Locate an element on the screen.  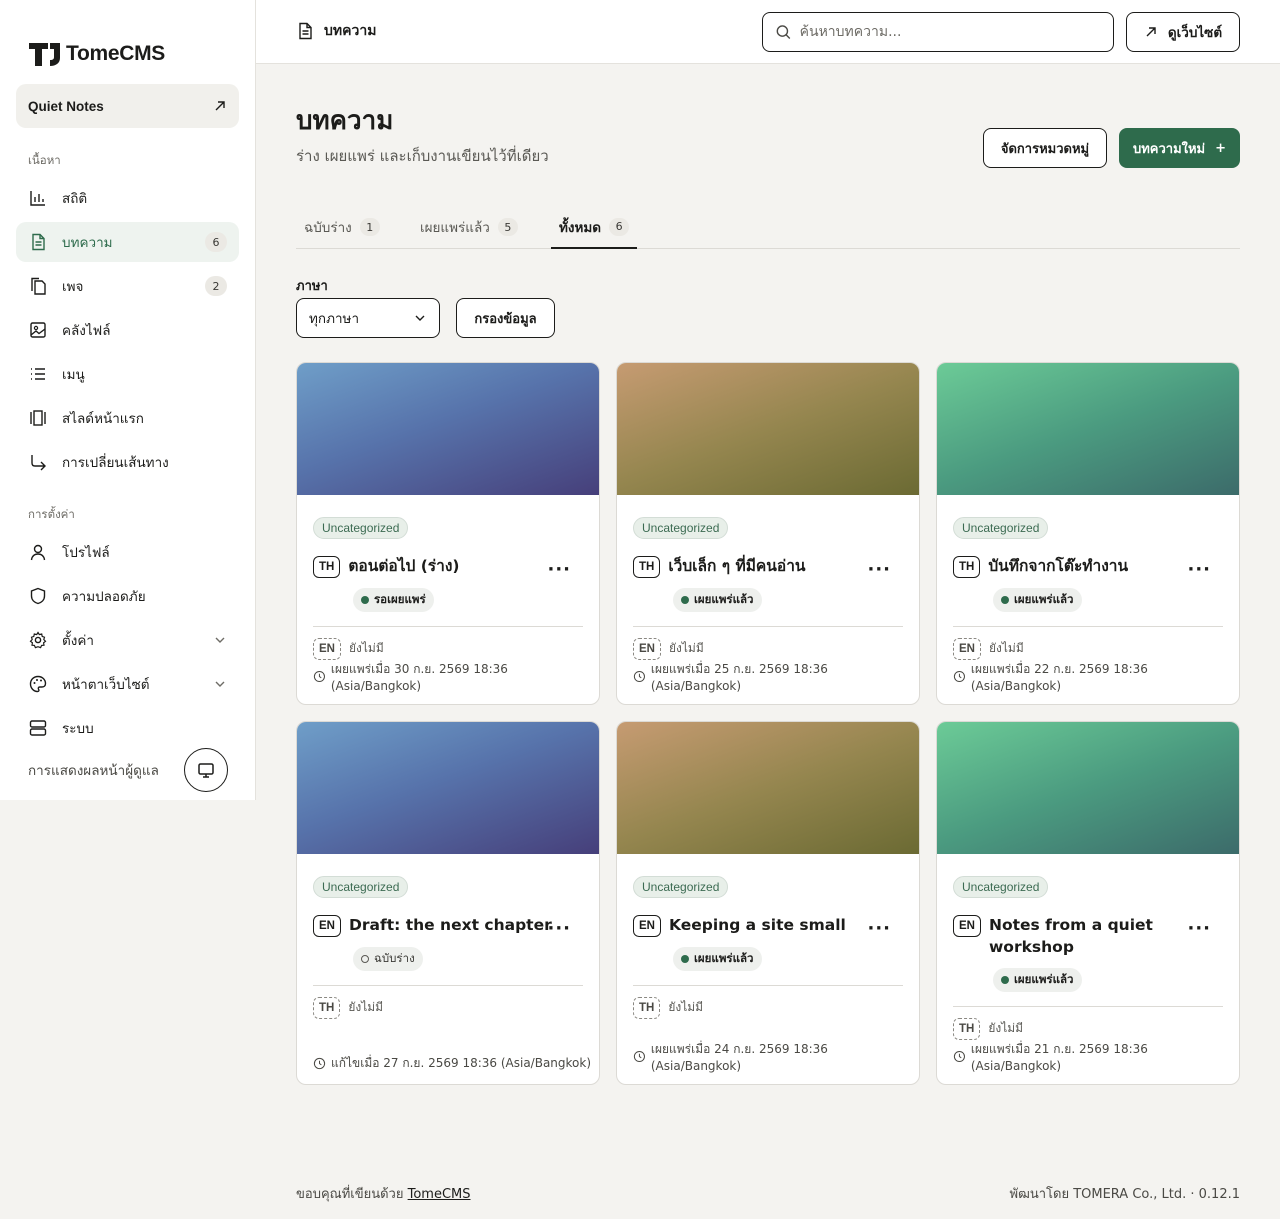
sidebar-item-slides: สไลด์หน้าแรก is located at coordinates (127, 418).